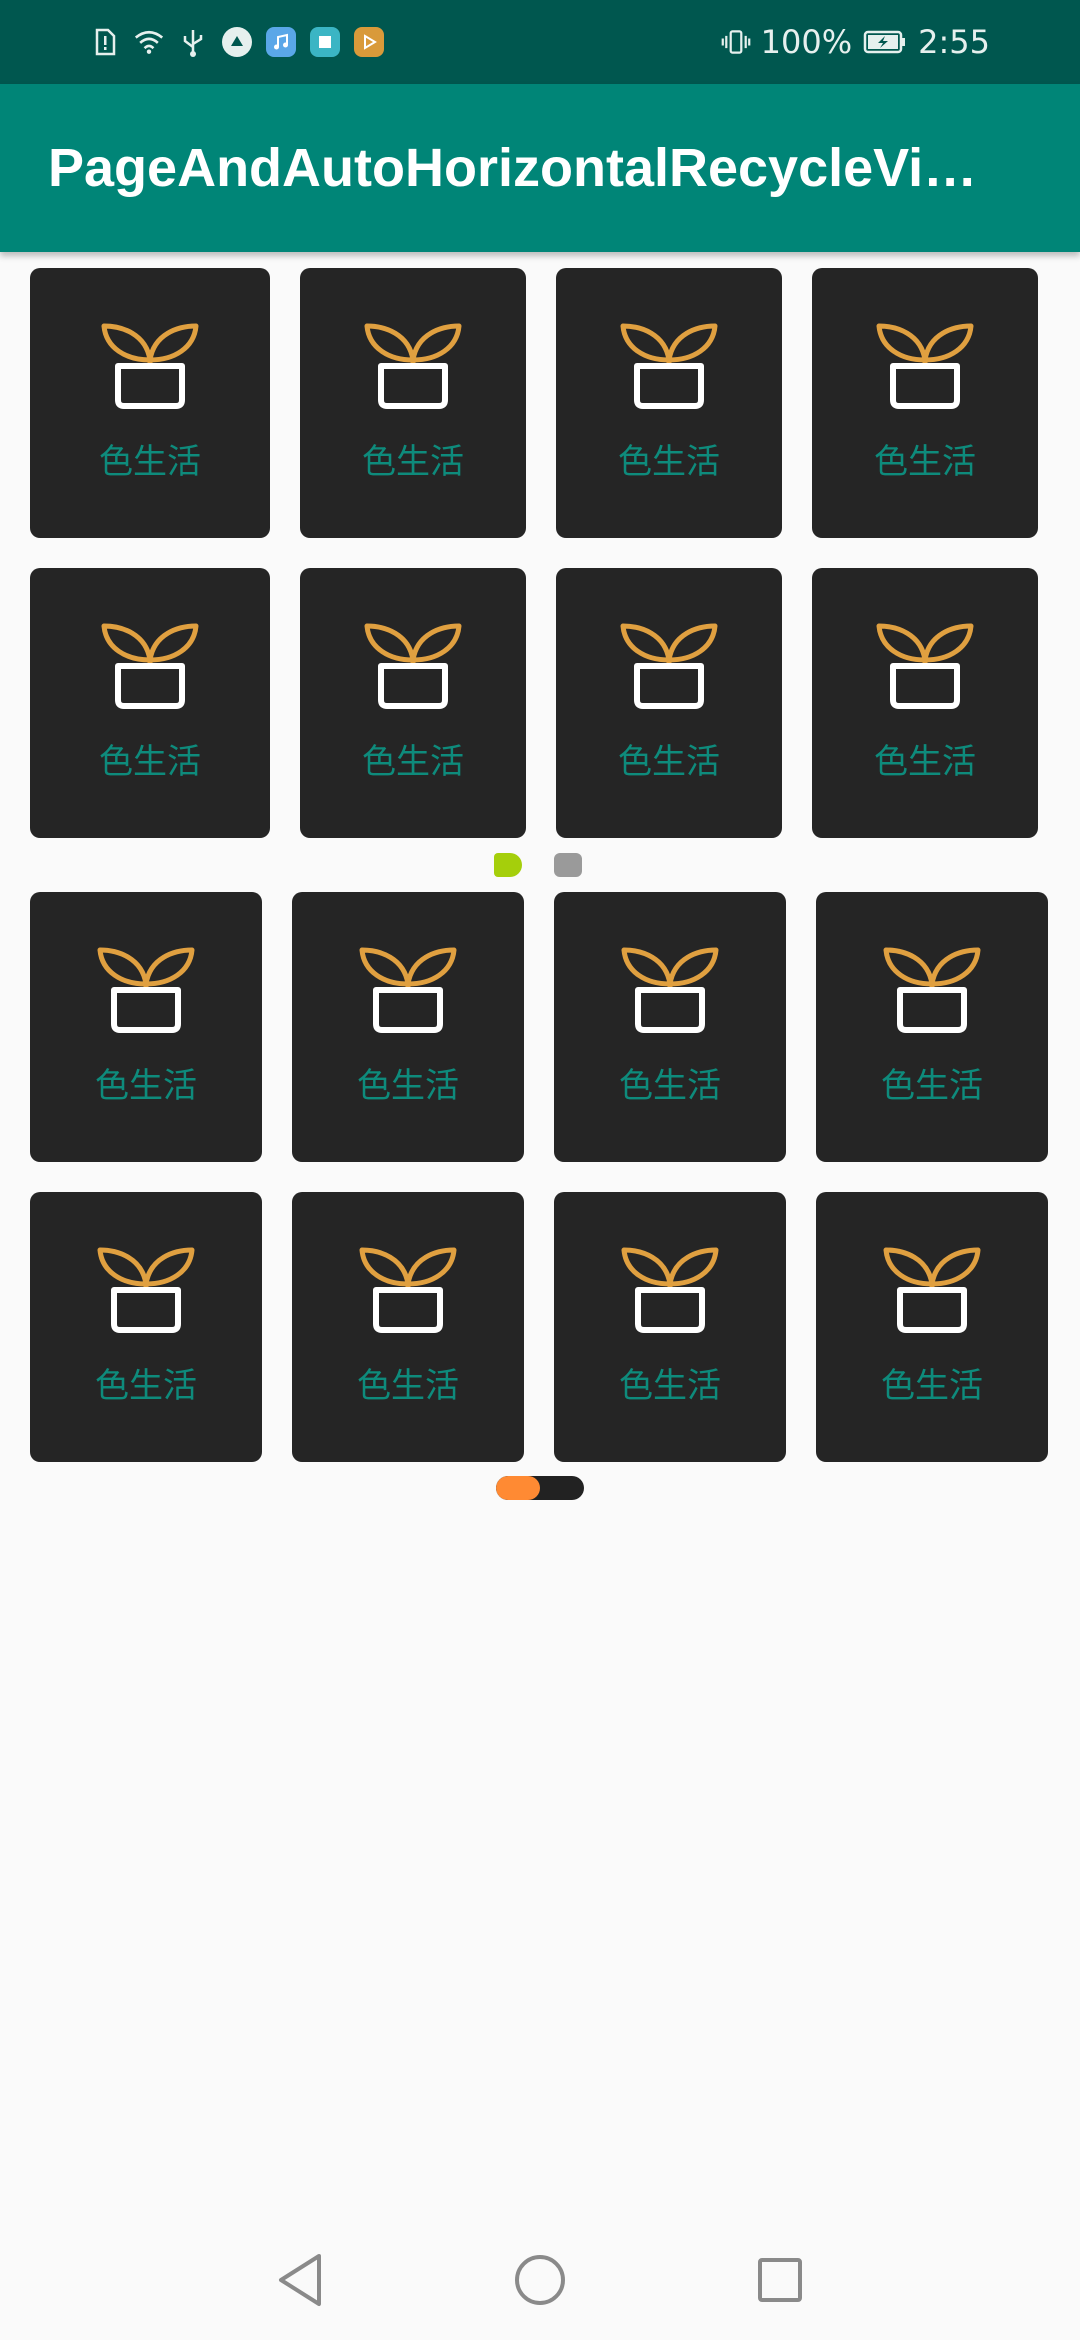 Image resolution: width=1080 pixels, height=2340 pixels. Describe the element at coordinates (369, 42) in the screenshot. I see `video-app-icon` at that location.